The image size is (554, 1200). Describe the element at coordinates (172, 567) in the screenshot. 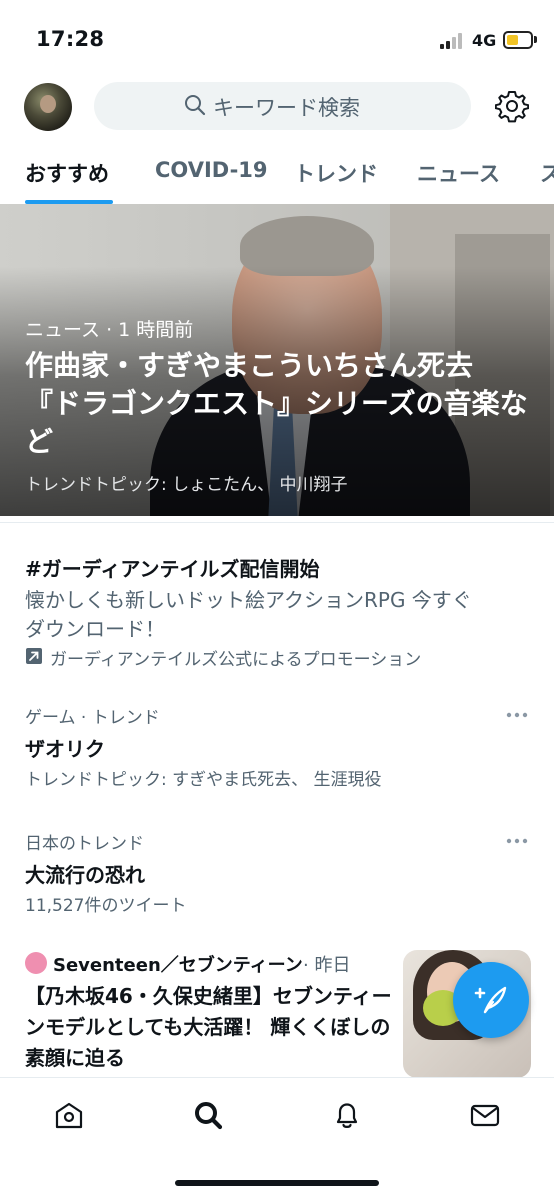

I see `promoted-trend-title: #ガーディアンテイルズ配信開始` at that location.